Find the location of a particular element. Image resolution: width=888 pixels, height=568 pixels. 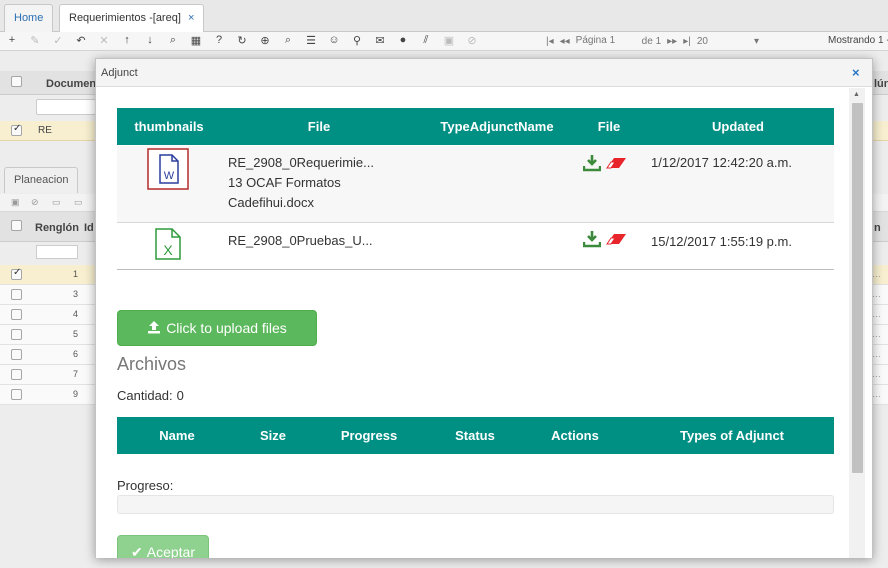

cantidad-label: Cantidad: is located at coordinates (145, 395).